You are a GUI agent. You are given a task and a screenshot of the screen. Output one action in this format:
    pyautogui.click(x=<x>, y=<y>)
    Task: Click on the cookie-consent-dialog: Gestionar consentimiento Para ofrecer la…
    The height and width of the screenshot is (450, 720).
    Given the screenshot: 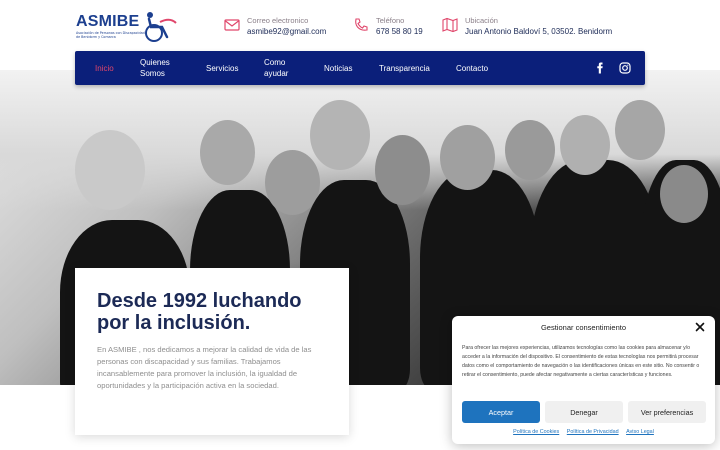 What is the action you would take?
    pyautogui.click(x=583, y=380)
    